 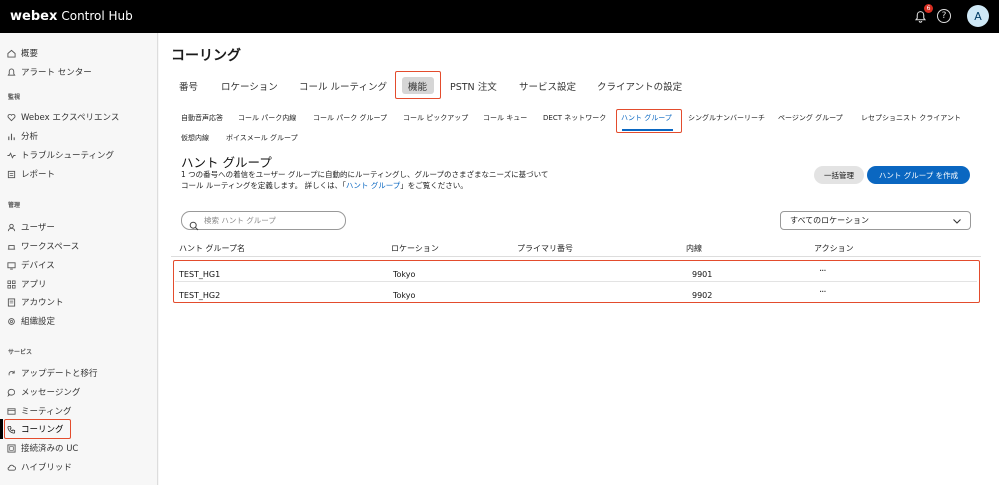 I want to click on sidebar-item-calling: コーリング, so click(x=35, y=429).